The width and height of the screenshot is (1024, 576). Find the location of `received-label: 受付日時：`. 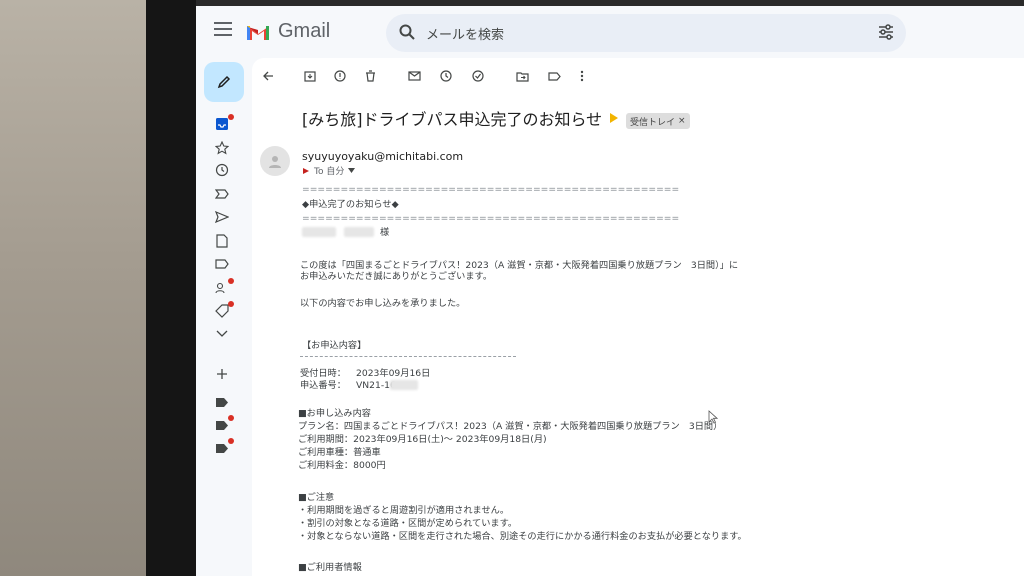

received-label: 受付日時： is located at coordinates (323, 373).